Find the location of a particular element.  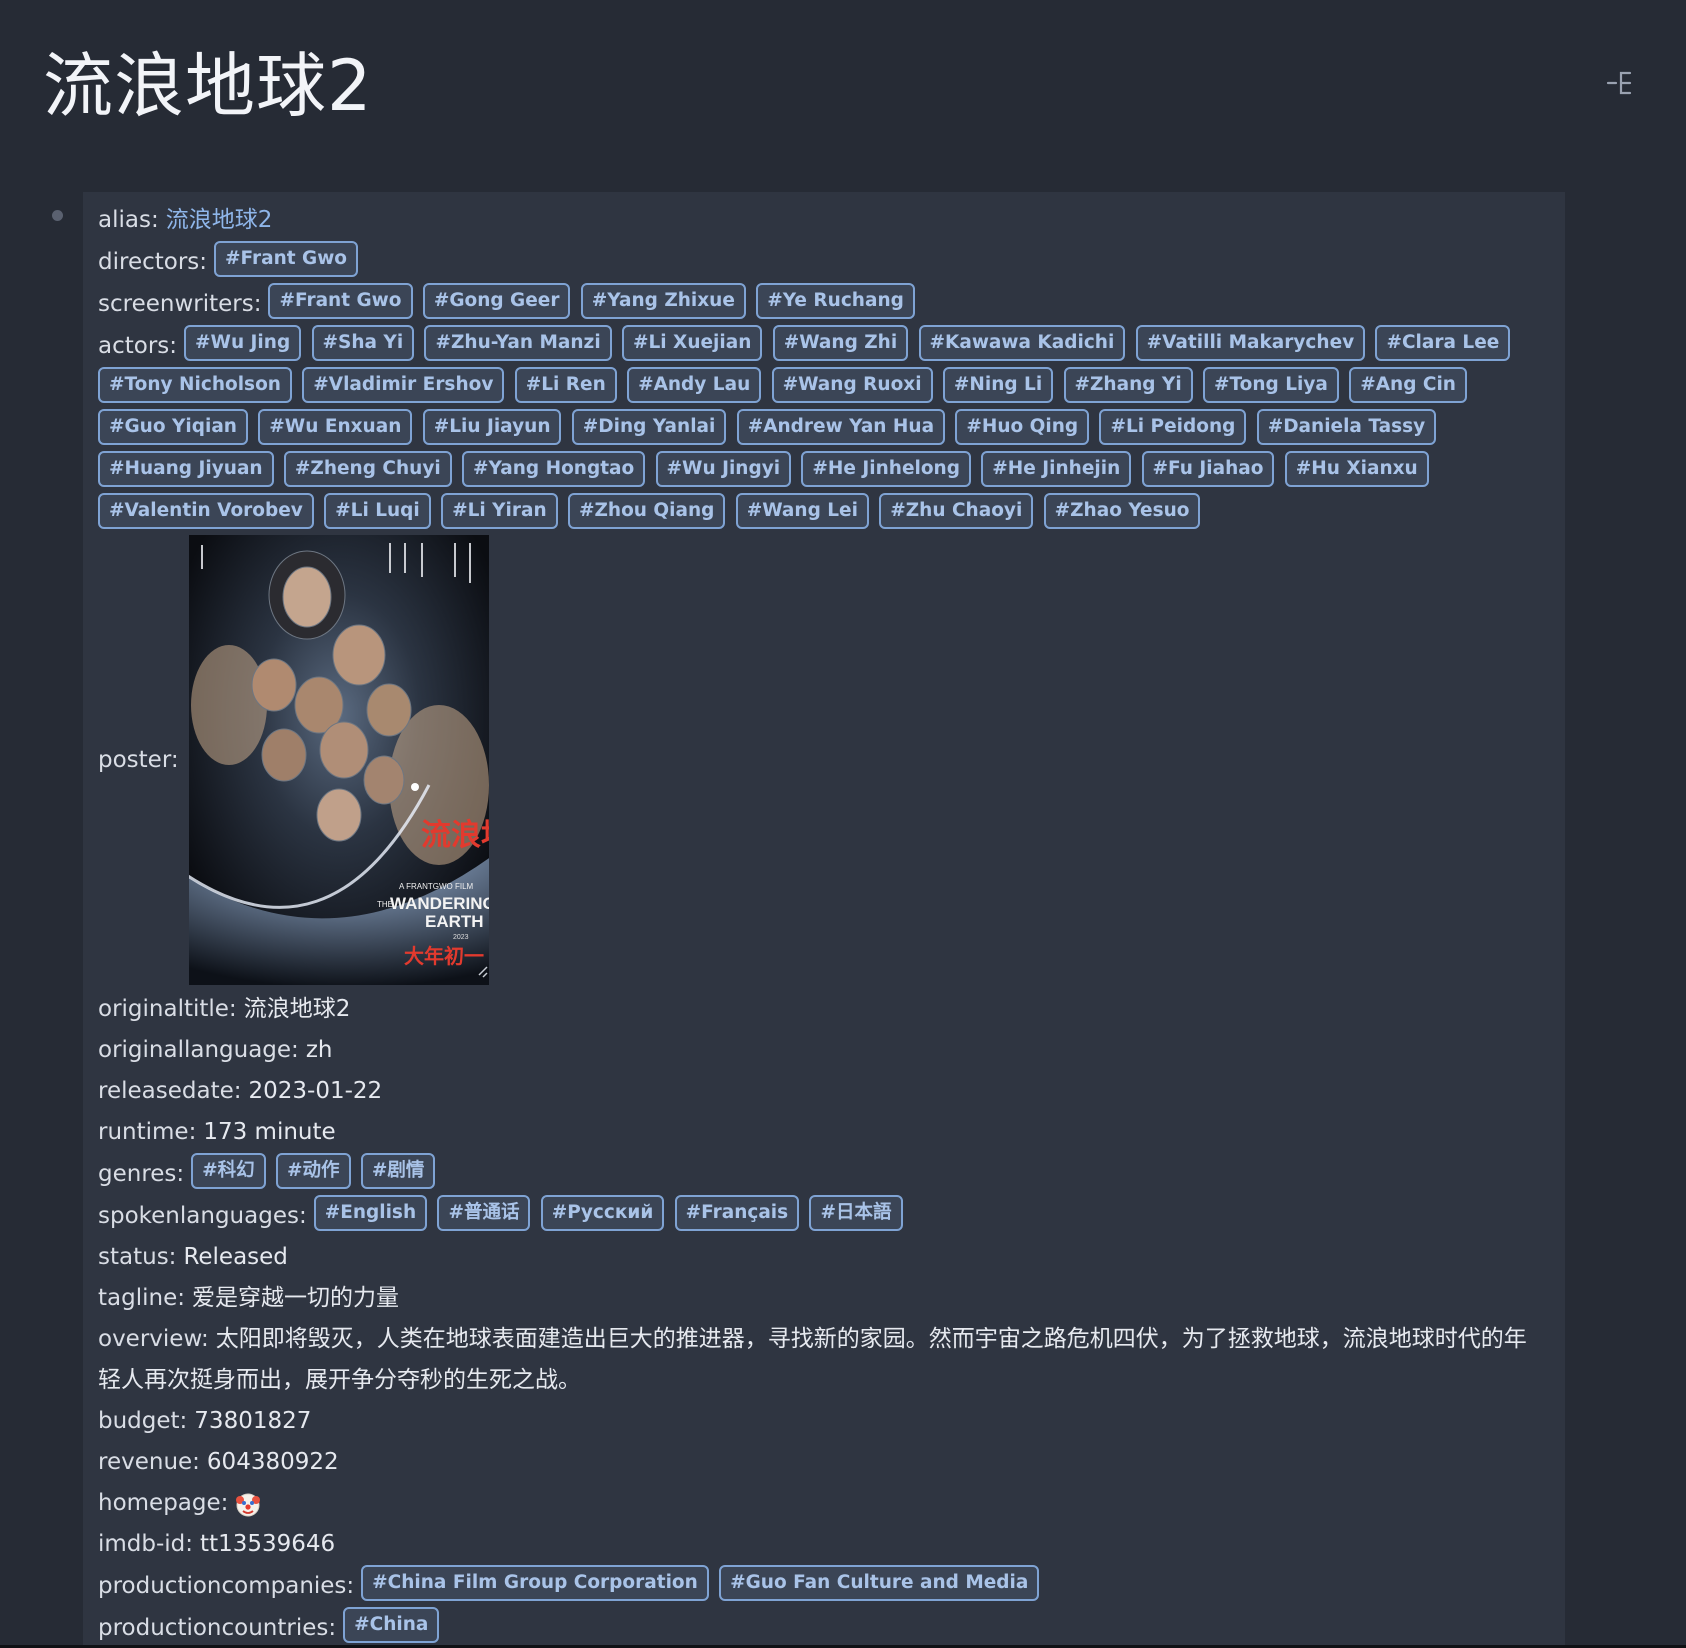

tag-link: #动作 is located at coordinates (313, 1171).